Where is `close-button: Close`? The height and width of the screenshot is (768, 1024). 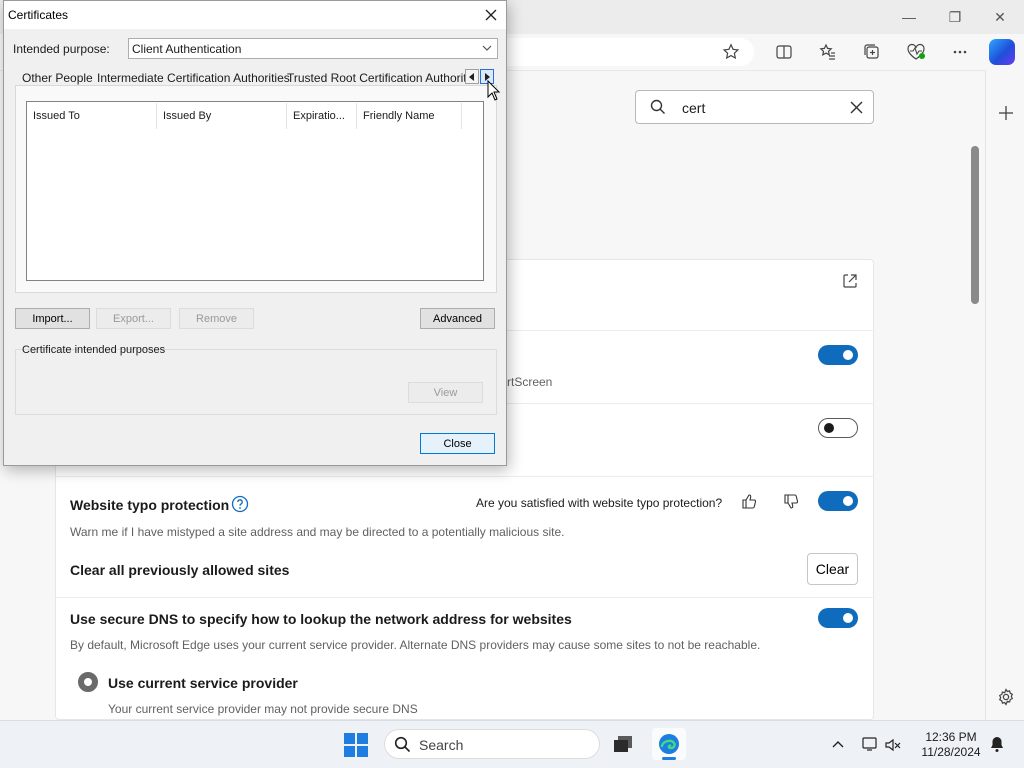 close-button: Close is located at coordinates (457, 443).